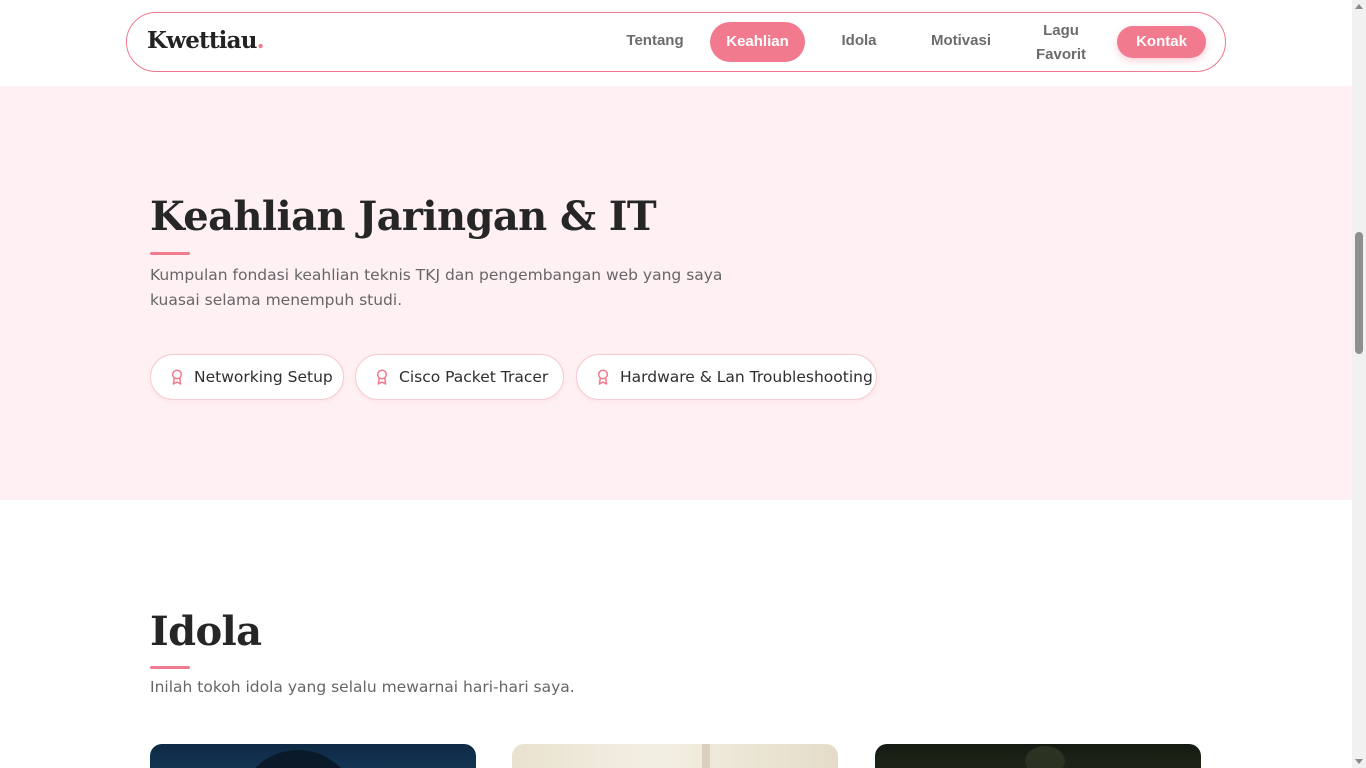 This screenshot has height=768, width=1366. Describe the element at coordinates (170, 253) in the screenshot. I see `skills-title-underline` at that location.